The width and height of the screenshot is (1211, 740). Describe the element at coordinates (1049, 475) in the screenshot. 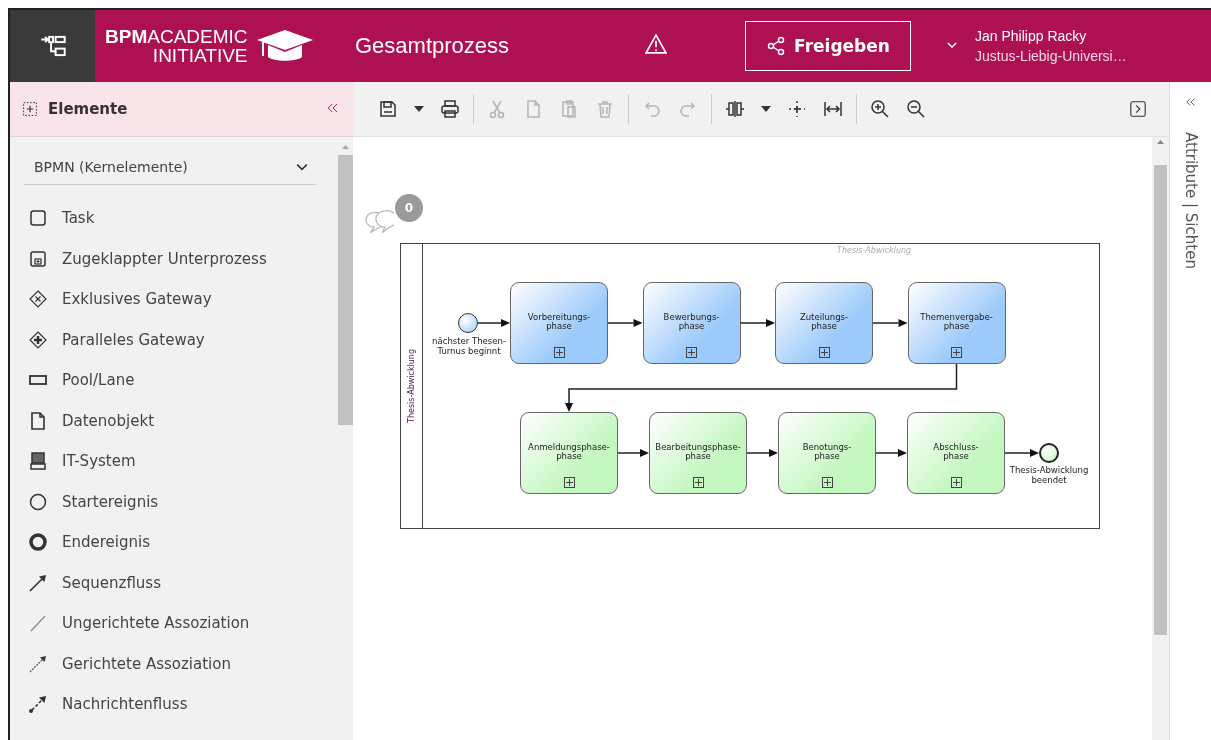

I see `event-label: Thesis-Abwicklung beendet` at that location.